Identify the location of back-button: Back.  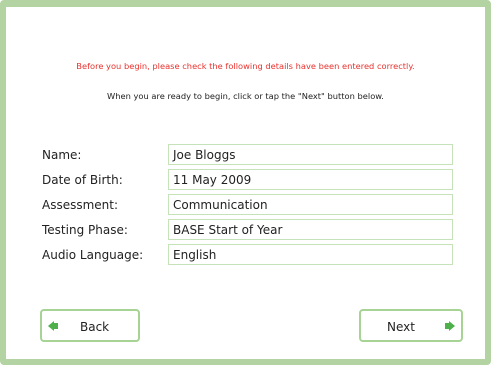
(90, 325).